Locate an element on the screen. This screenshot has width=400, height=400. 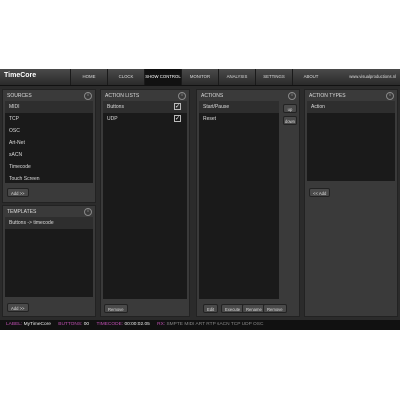
sources-title: SOURCES is located at coordinates (19, 96).